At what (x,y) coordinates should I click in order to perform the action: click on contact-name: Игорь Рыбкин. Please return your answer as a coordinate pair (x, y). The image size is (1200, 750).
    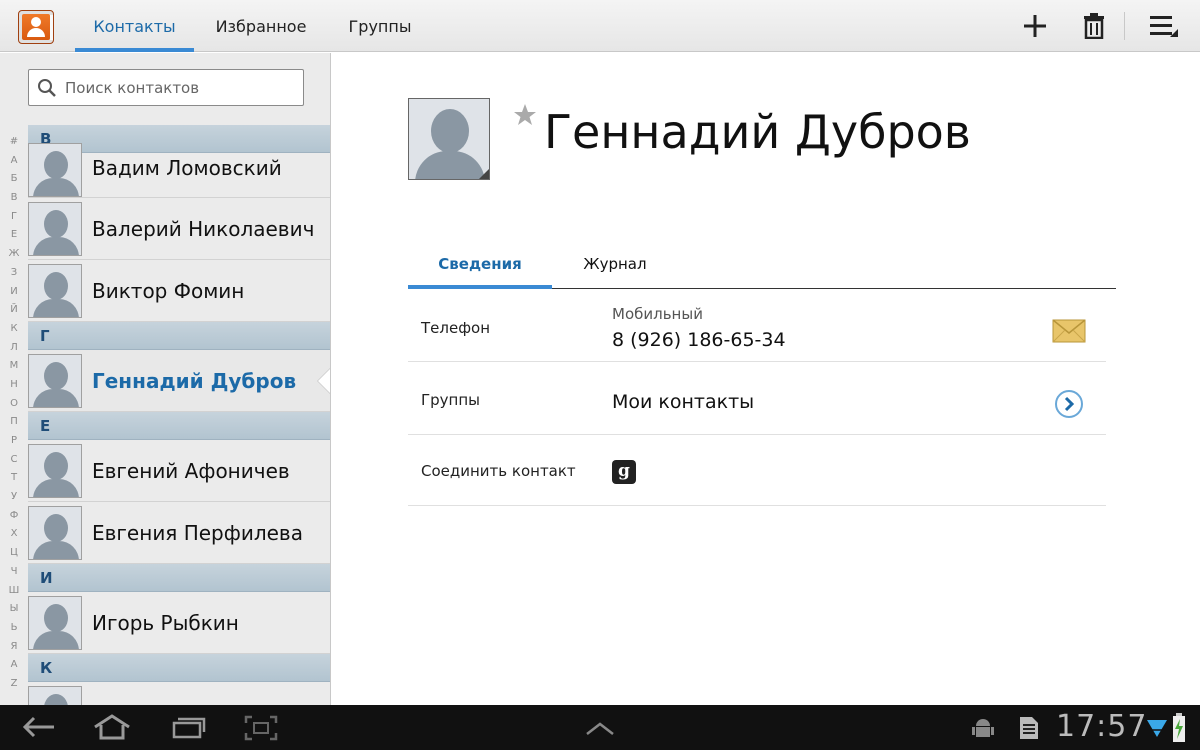
    Looking at the image, I should click on (165, 623).